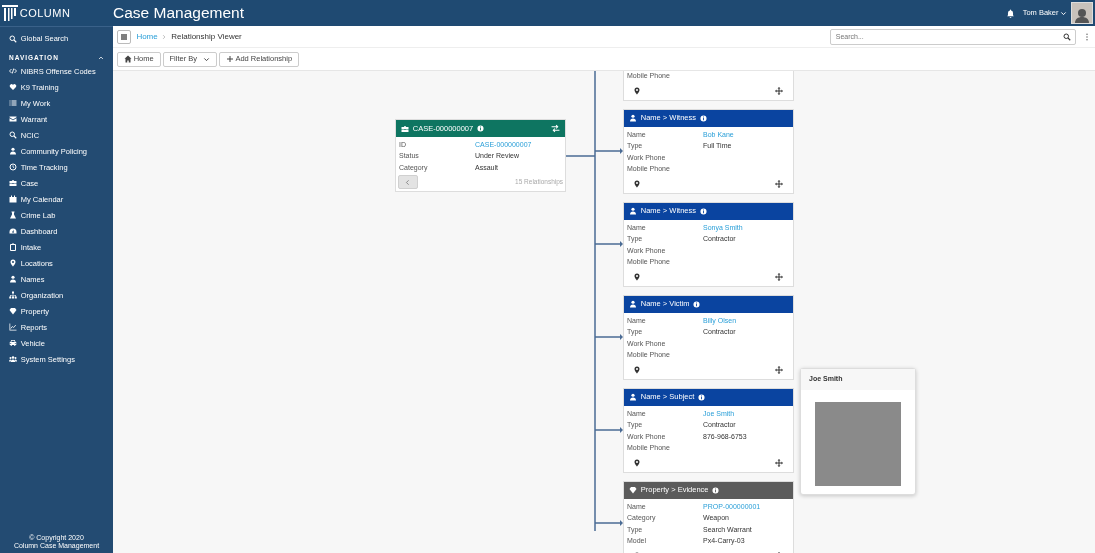 The image size is (1095, 553). I want to click on column-logo-icon, so click(9, 13).